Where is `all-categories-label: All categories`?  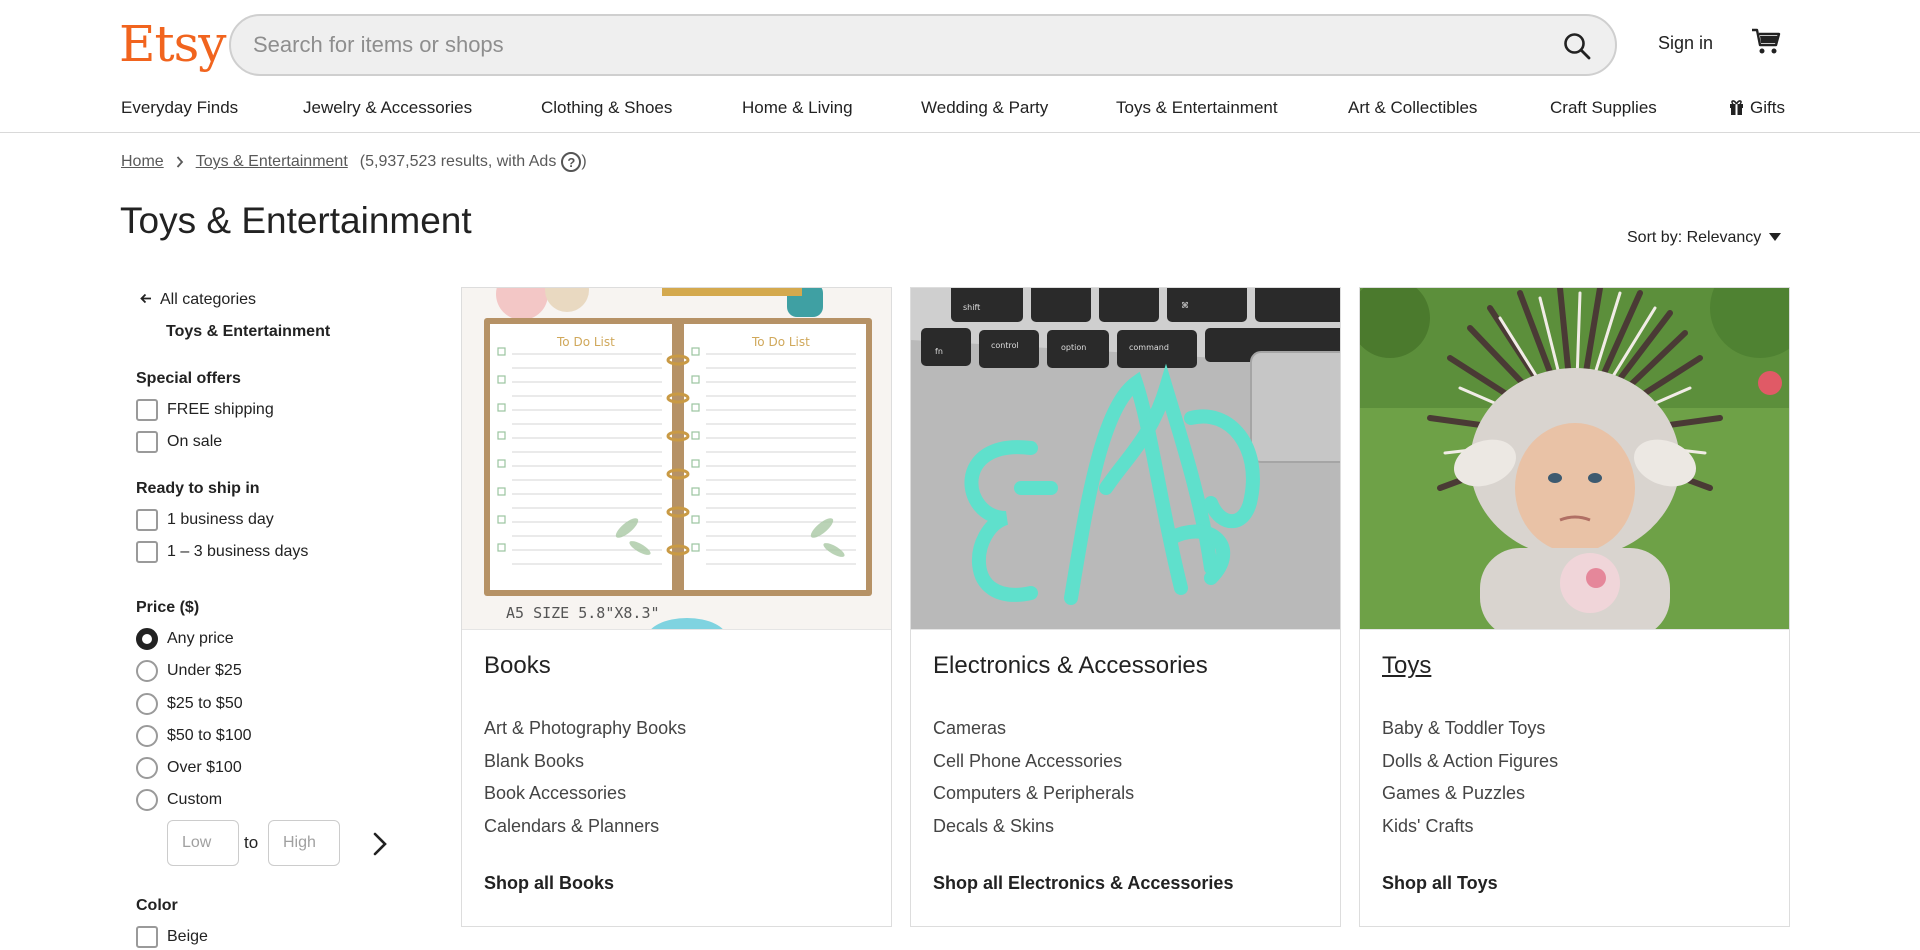 all-categories-label: All categories is located at coordinates (208, 299).